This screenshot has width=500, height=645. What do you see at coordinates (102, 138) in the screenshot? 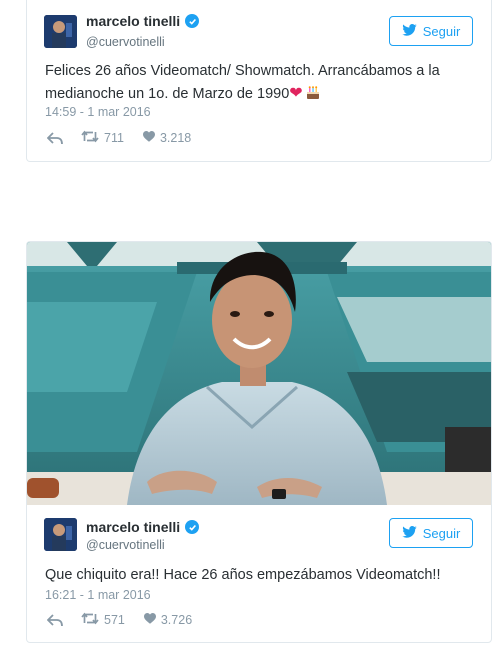
I see `retweet-button: 711` at bounding box center [102, 138].